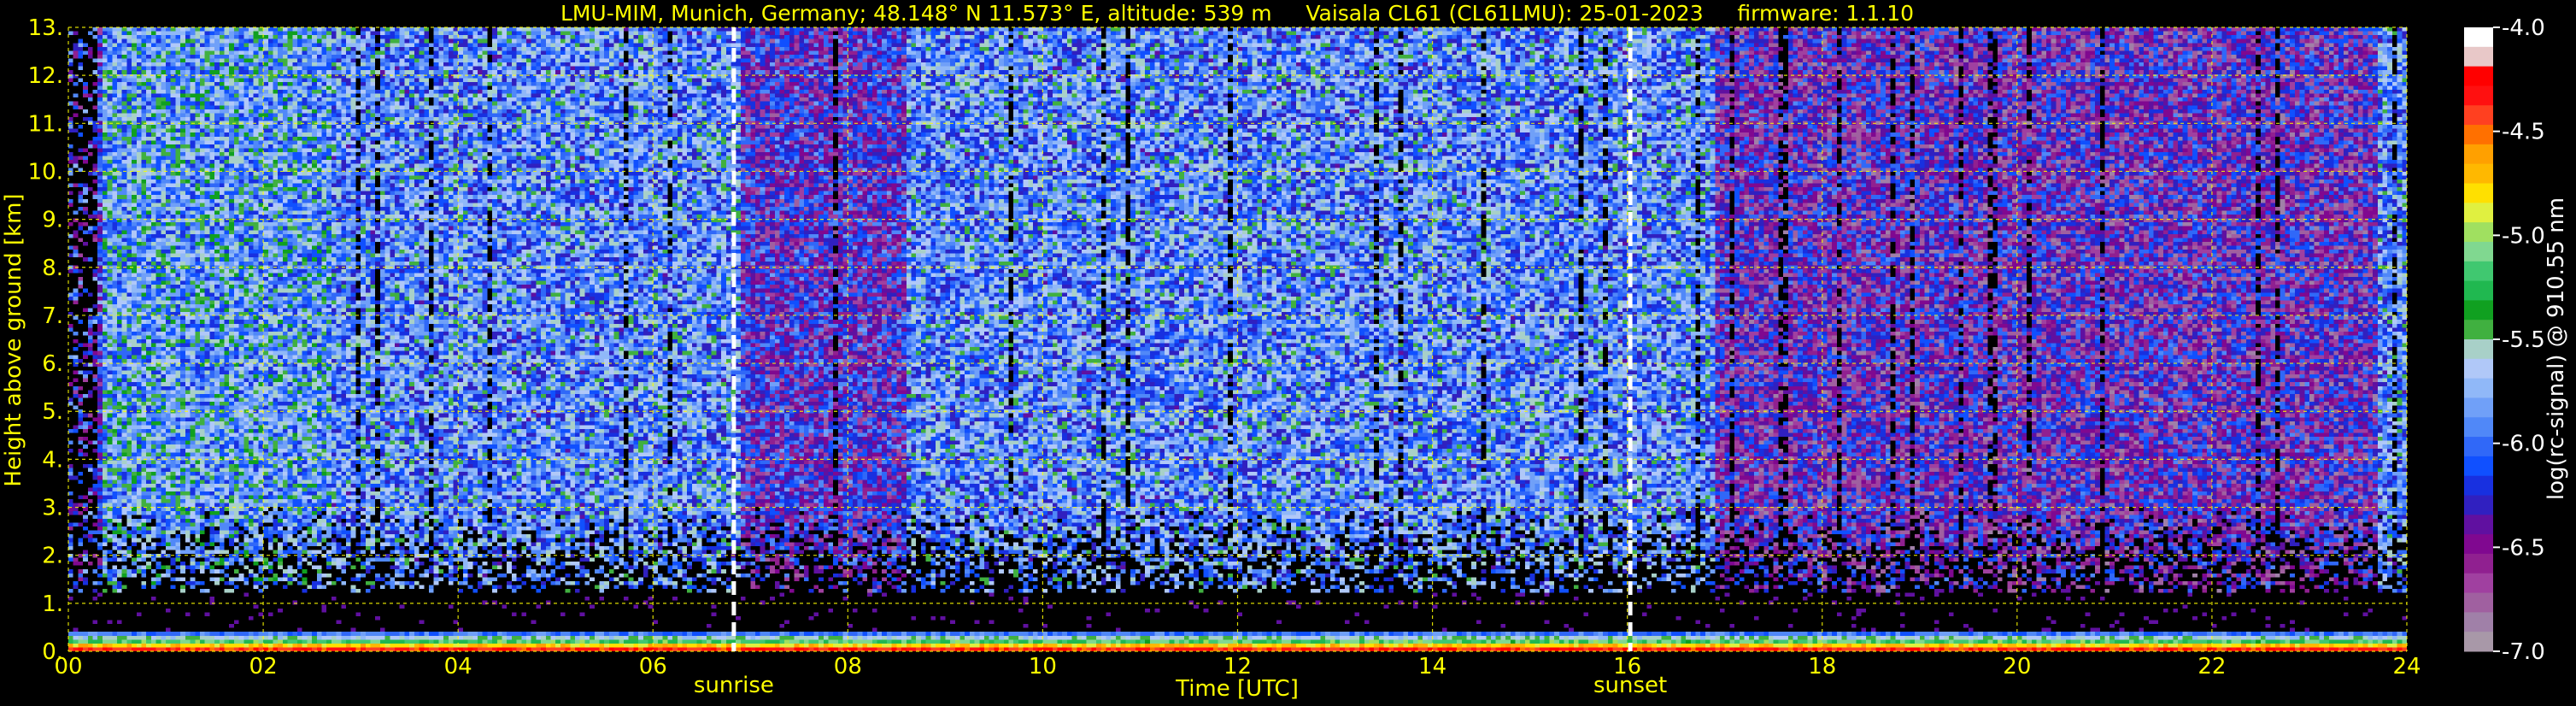 This screenshot has height=706, width=2576. What do you see at coordinates (52, 508) in the screenshot?
I see `y-tick-label: 3.` at bounding box center [52, 508].